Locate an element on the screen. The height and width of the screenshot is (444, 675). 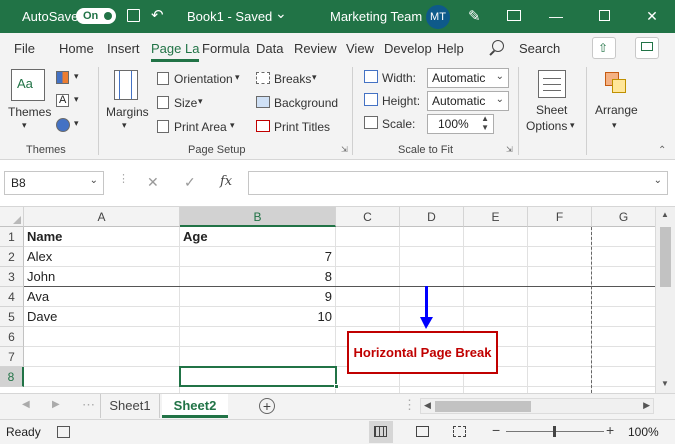
size-label: Size is located at coordinates (185, 103).